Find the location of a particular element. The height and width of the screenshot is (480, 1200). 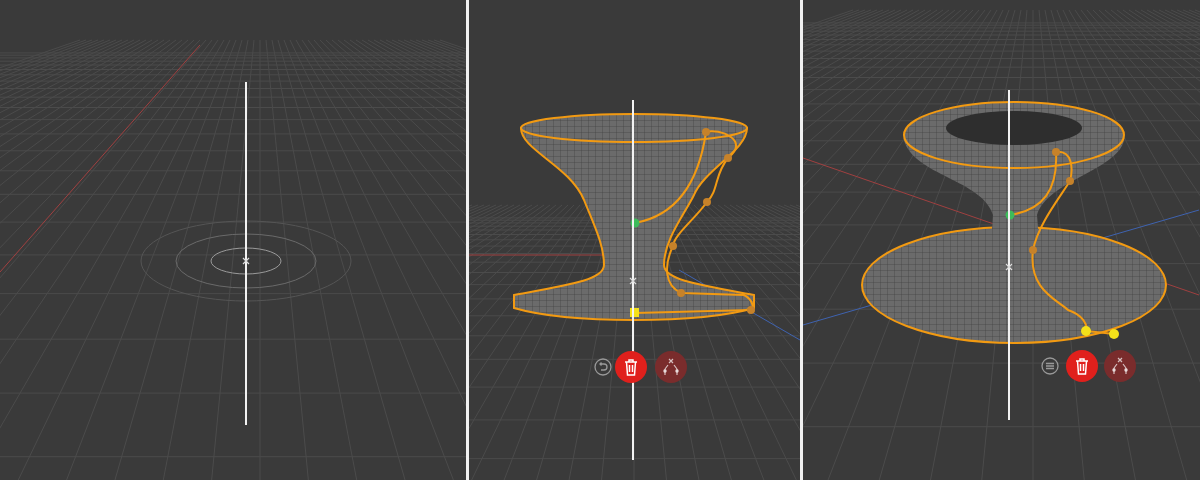

menu-icon is located at coordinates (1050, 366).